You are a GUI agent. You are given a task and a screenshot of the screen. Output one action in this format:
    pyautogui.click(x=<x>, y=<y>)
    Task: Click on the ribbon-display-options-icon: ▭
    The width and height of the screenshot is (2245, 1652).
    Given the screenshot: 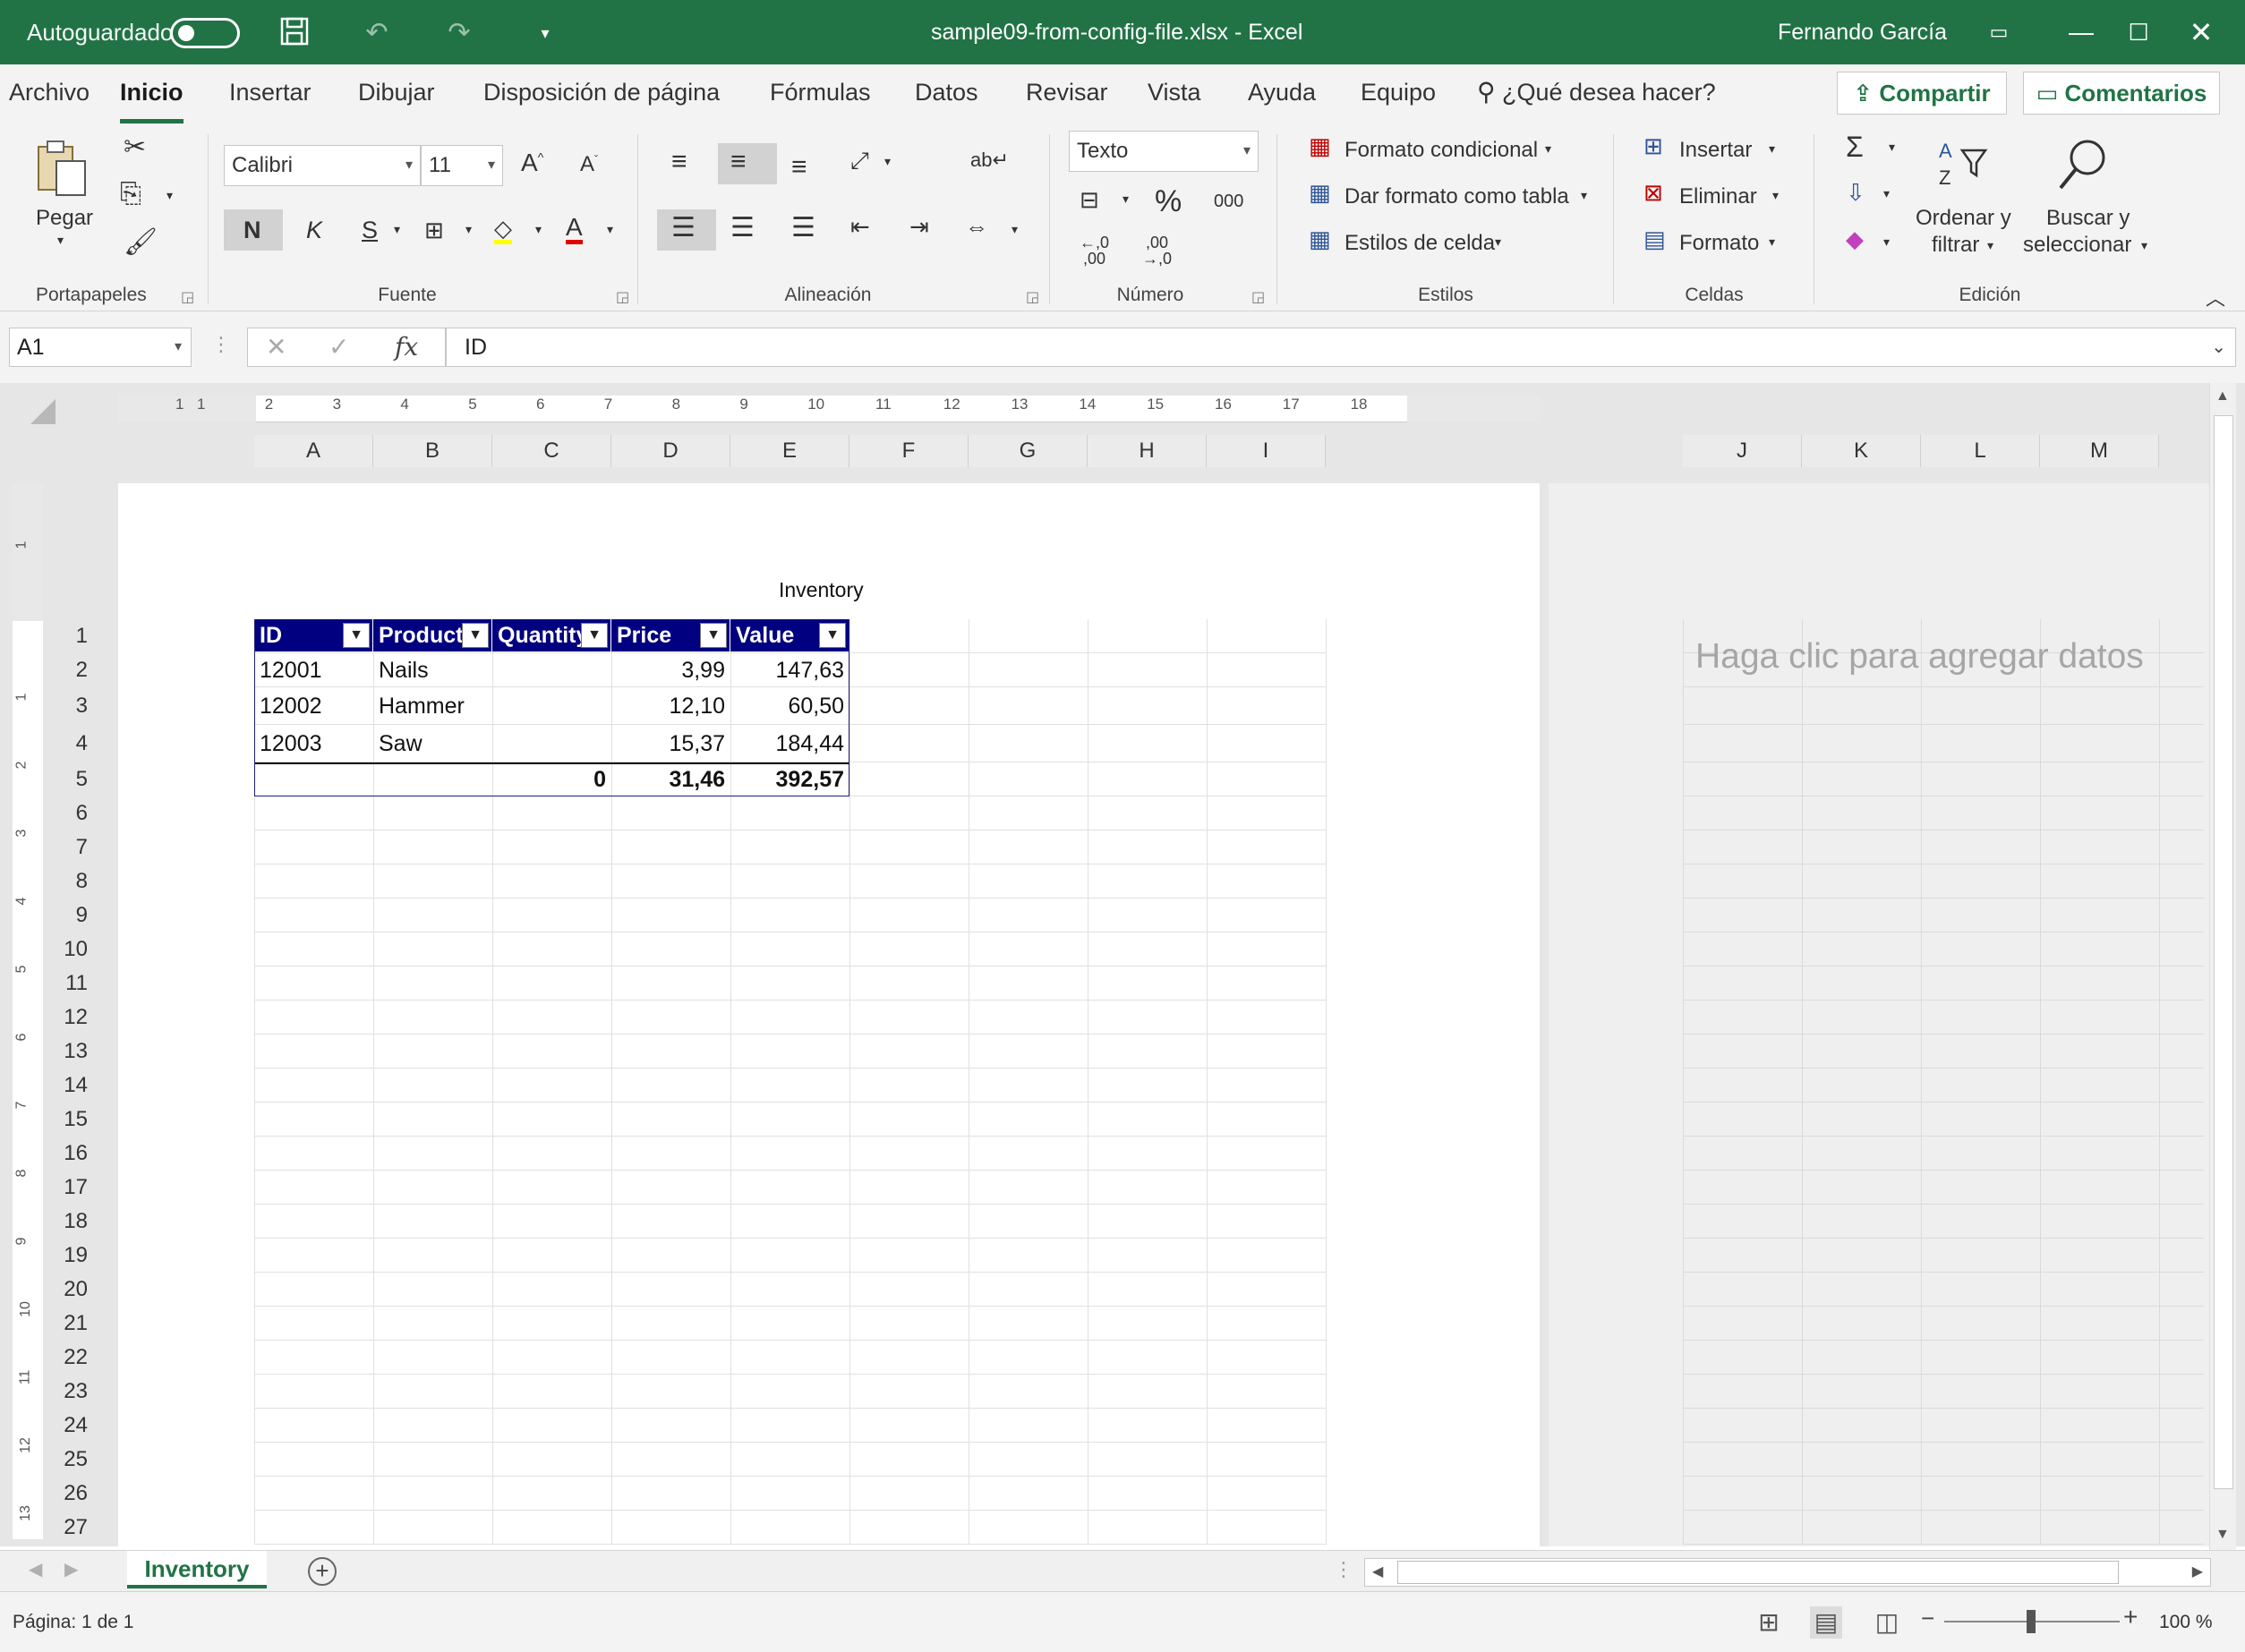 What is the action you would take?
    pyautogui.click(x=1998, y=32)
    